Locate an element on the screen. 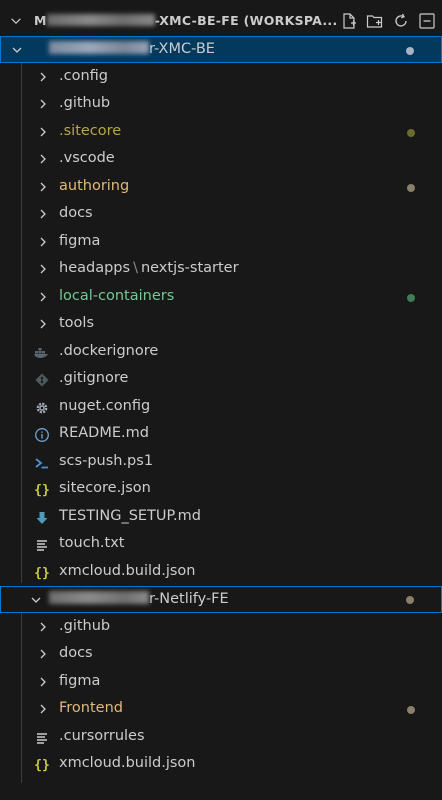 This screenshot has width=442, height=800. folder-sitecore: .sitecore is located at coordinates (221, 132).